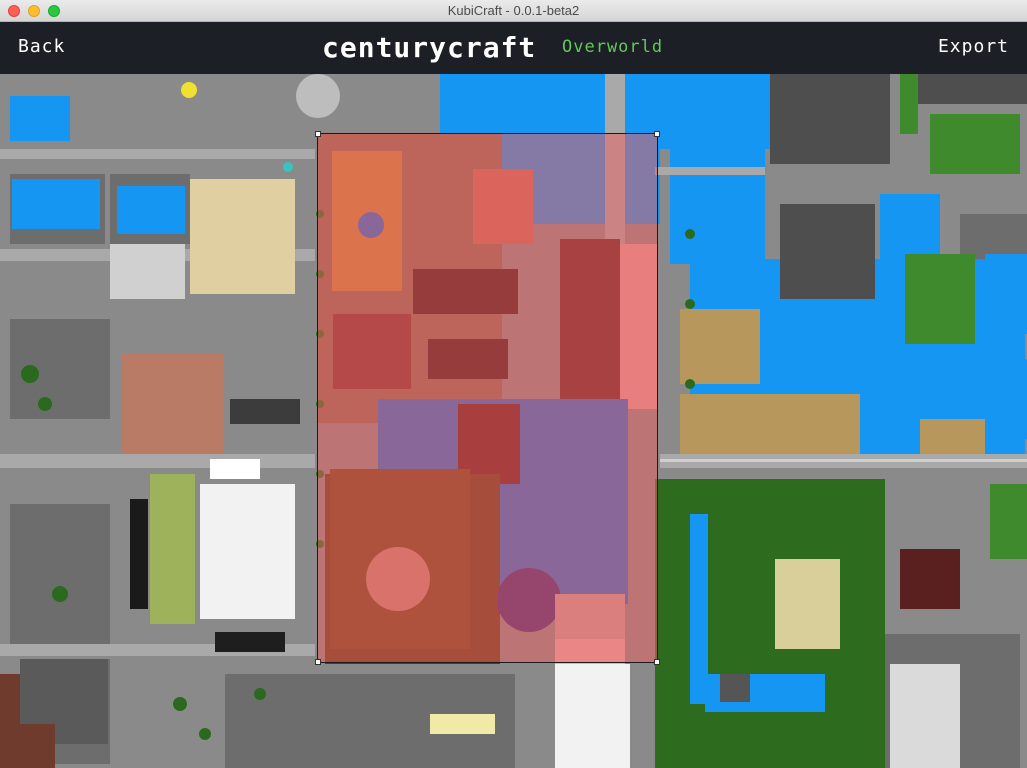 The height and width of the screenshot is (768, 1027). Describe the element at coordinates (657, 662) in the screenshot. I see `selection-handle-bottom-right` at that location.